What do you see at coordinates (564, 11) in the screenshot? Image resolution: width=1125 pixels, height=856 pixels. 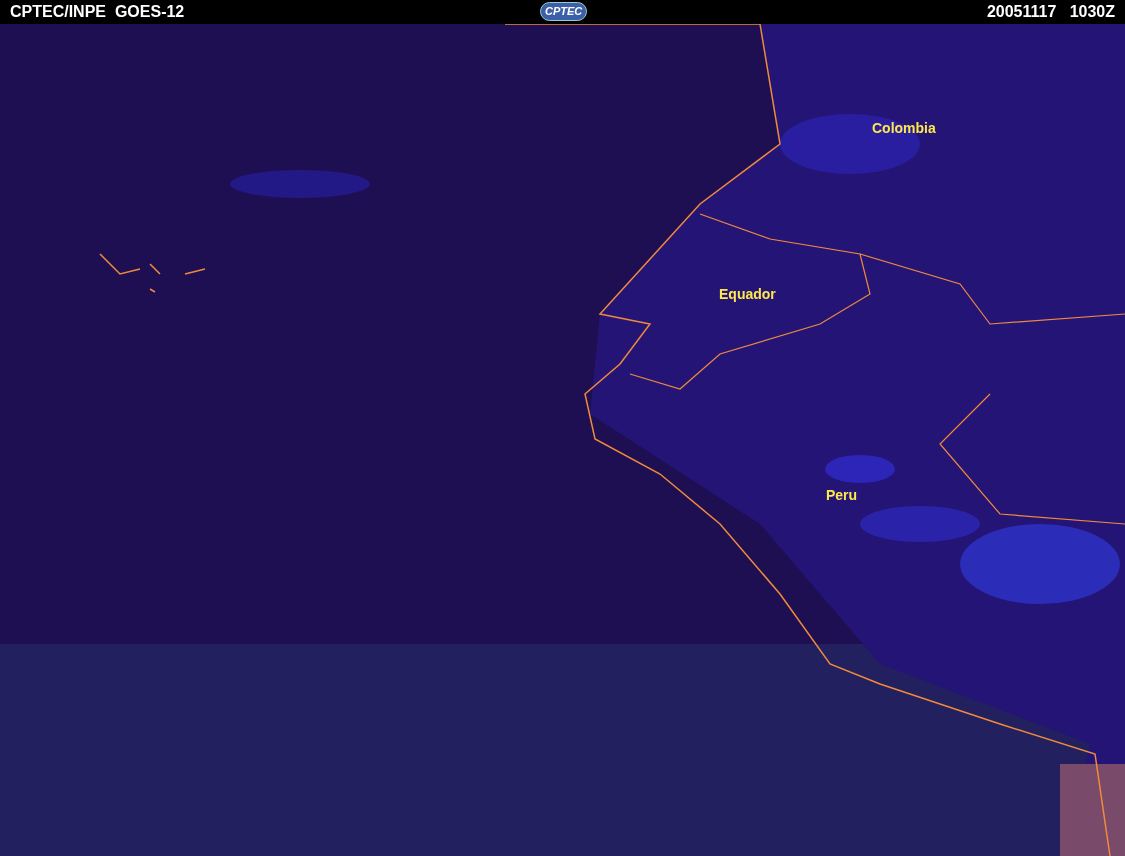 I see `logo: CPTEC` at bounding box center [564, 11].